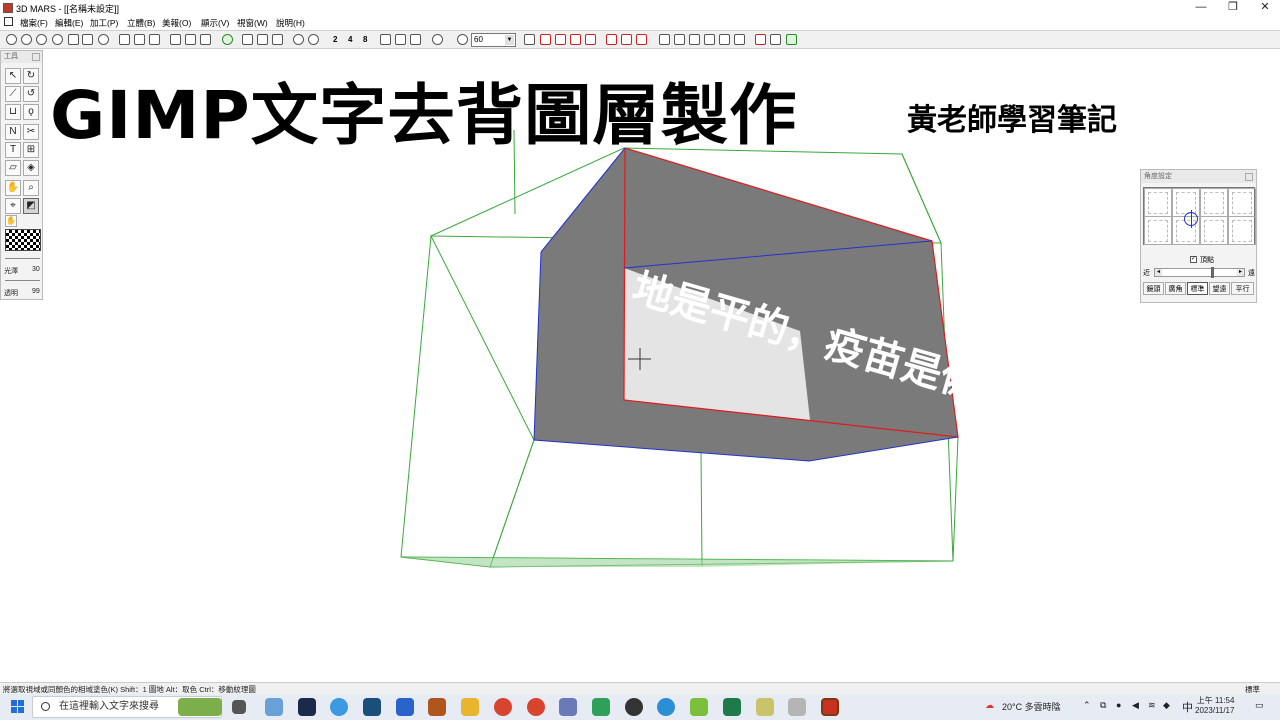 This screenshot has width=1280, height=720. What do you see at coordinates (227, 39) in the screenshot?
I see `globe-icon` at bounding box center [227, 39].